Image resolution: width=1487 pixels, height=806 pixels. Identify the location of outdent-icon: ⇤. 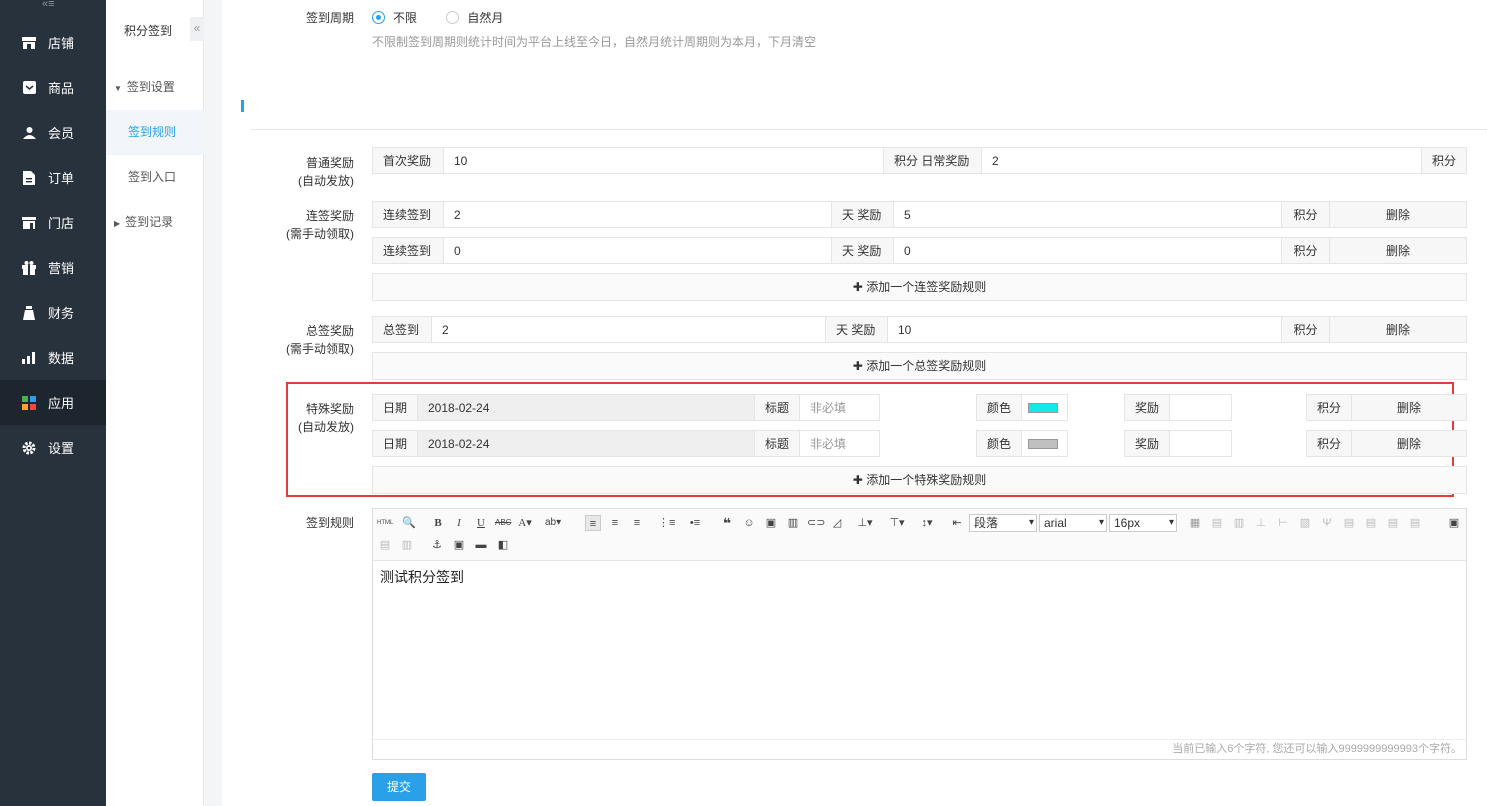
(957, 523).